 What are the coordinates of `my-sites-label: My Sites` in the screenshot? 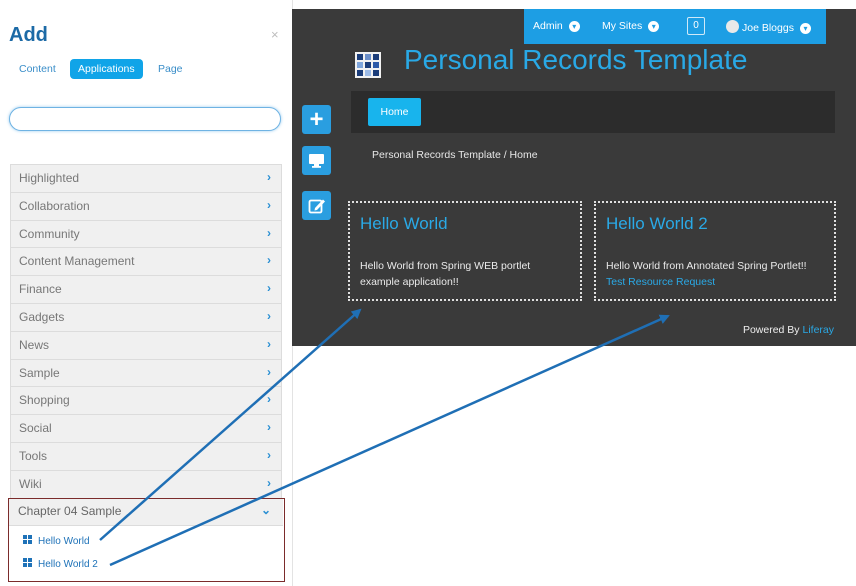 It's located at (622, 26).